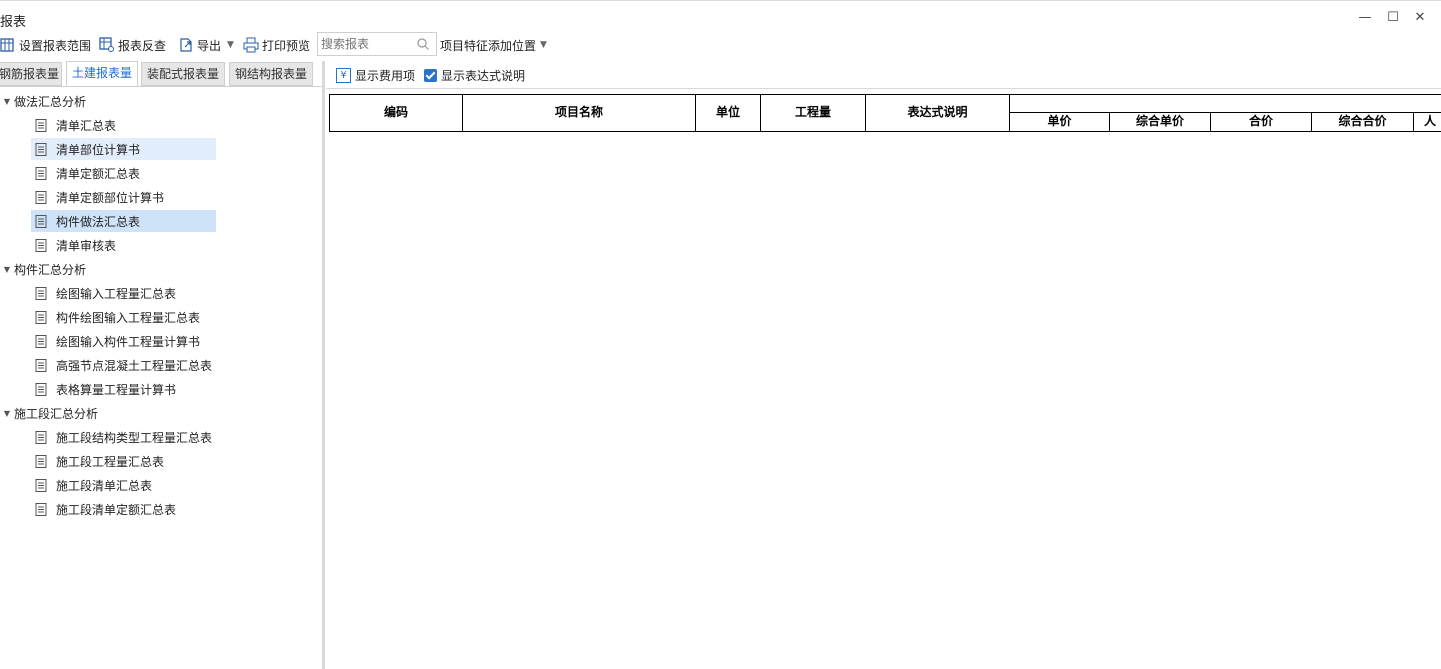 The image size is (1441, 669). What do you see at coordinates (104, 485) in the screenshot?
I see `tree-item-label: 施工段清单汇总表` at bounding box center [104, 485].